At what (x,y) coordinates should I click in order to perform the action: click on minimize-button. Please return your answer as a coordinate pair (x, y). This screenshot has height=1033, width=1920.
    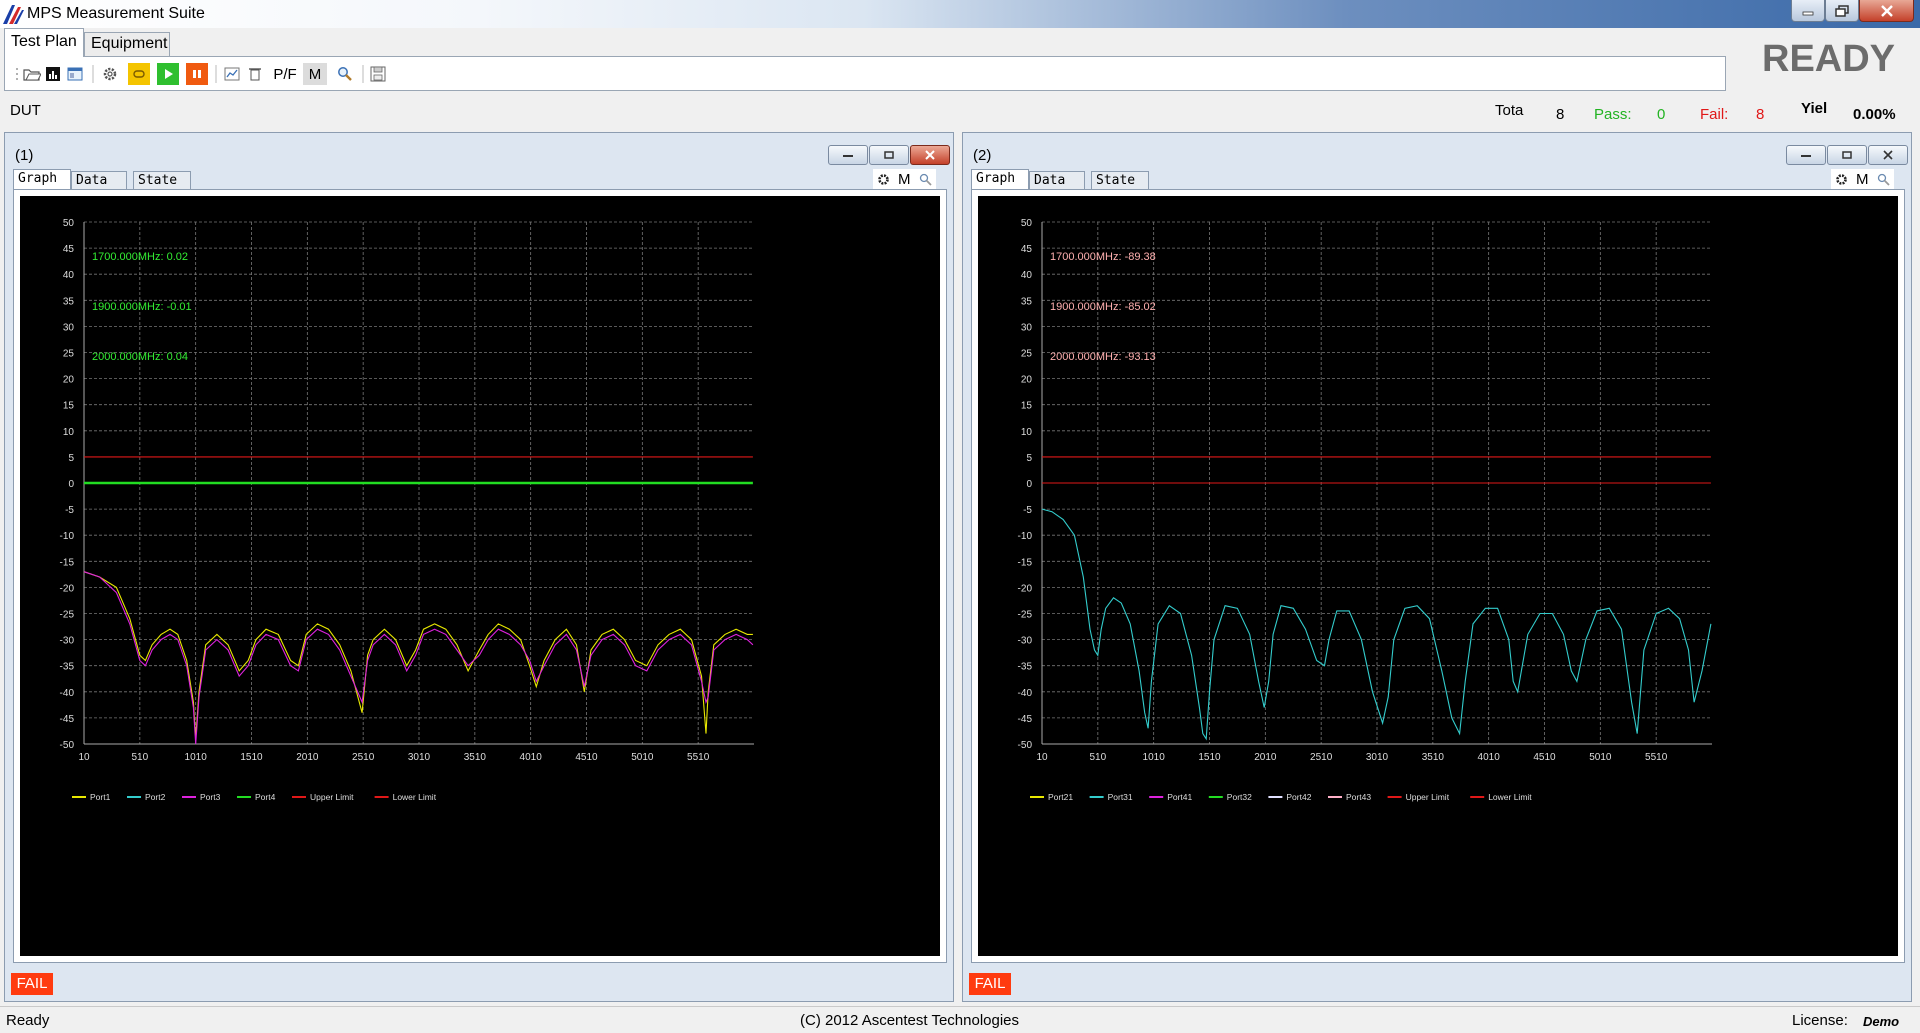
    Looking at the image, I should click on (1808, 11).